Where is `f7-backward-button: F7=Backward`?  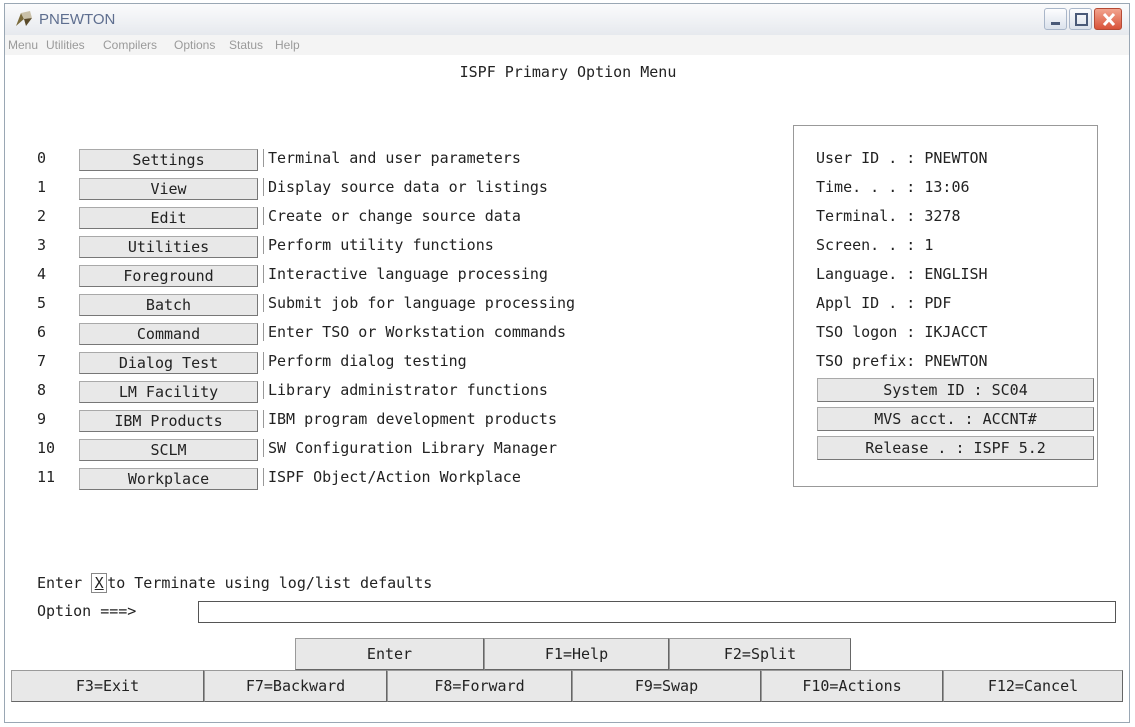 f7-backward-button: F7=Backward is located at coordinates (295, 686).